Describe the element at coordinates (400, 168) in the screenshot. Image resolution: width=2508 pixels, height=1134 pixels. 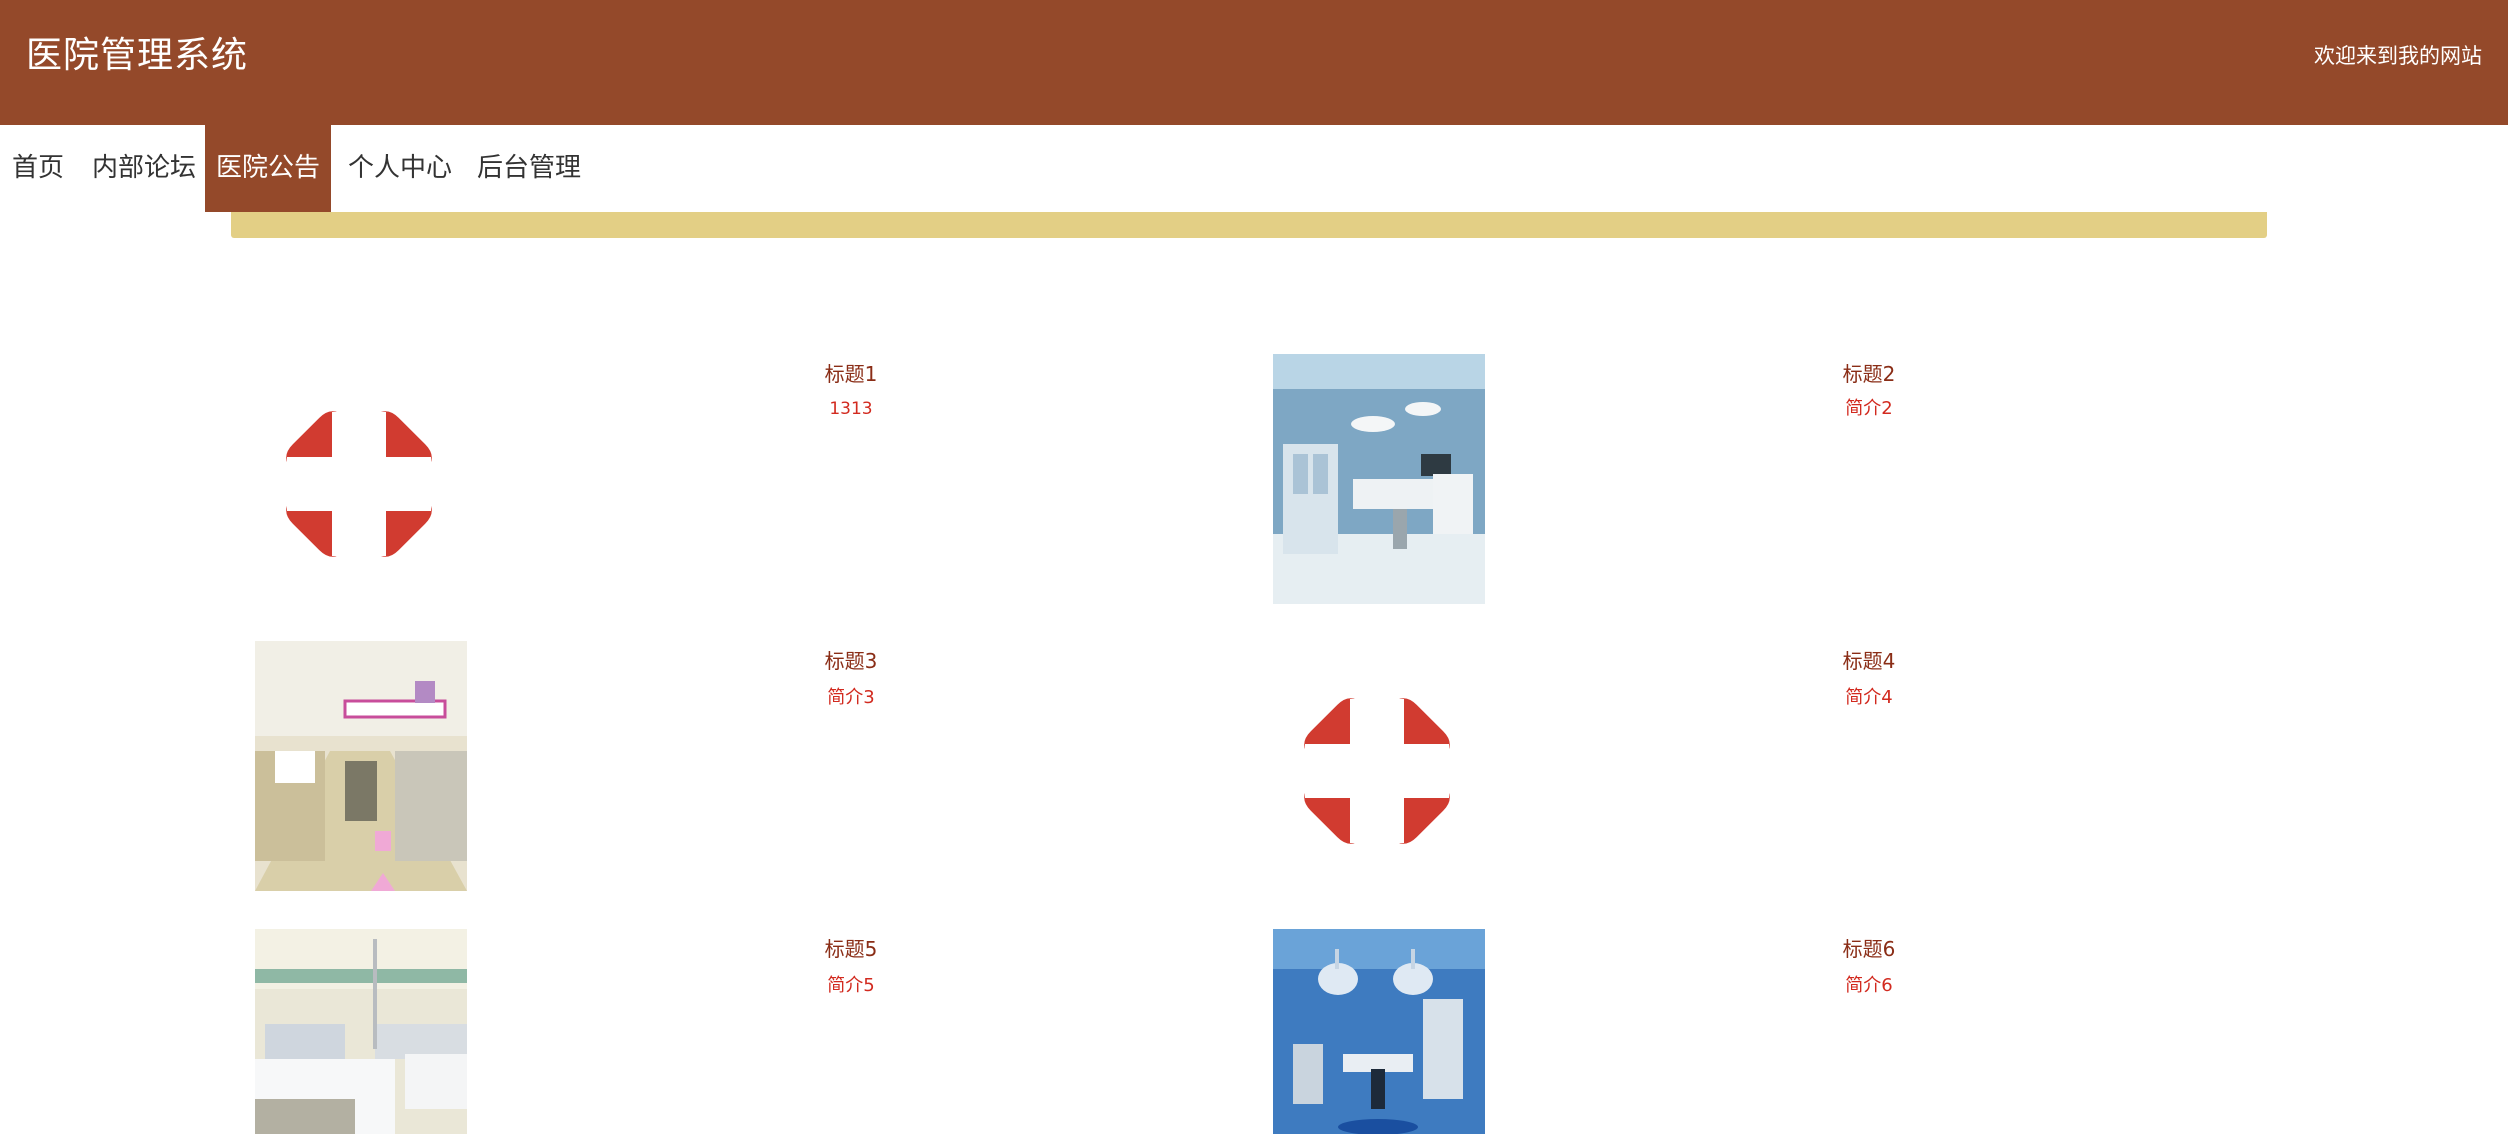
I see `nav-item-personal-center: 个人中心` at that location.